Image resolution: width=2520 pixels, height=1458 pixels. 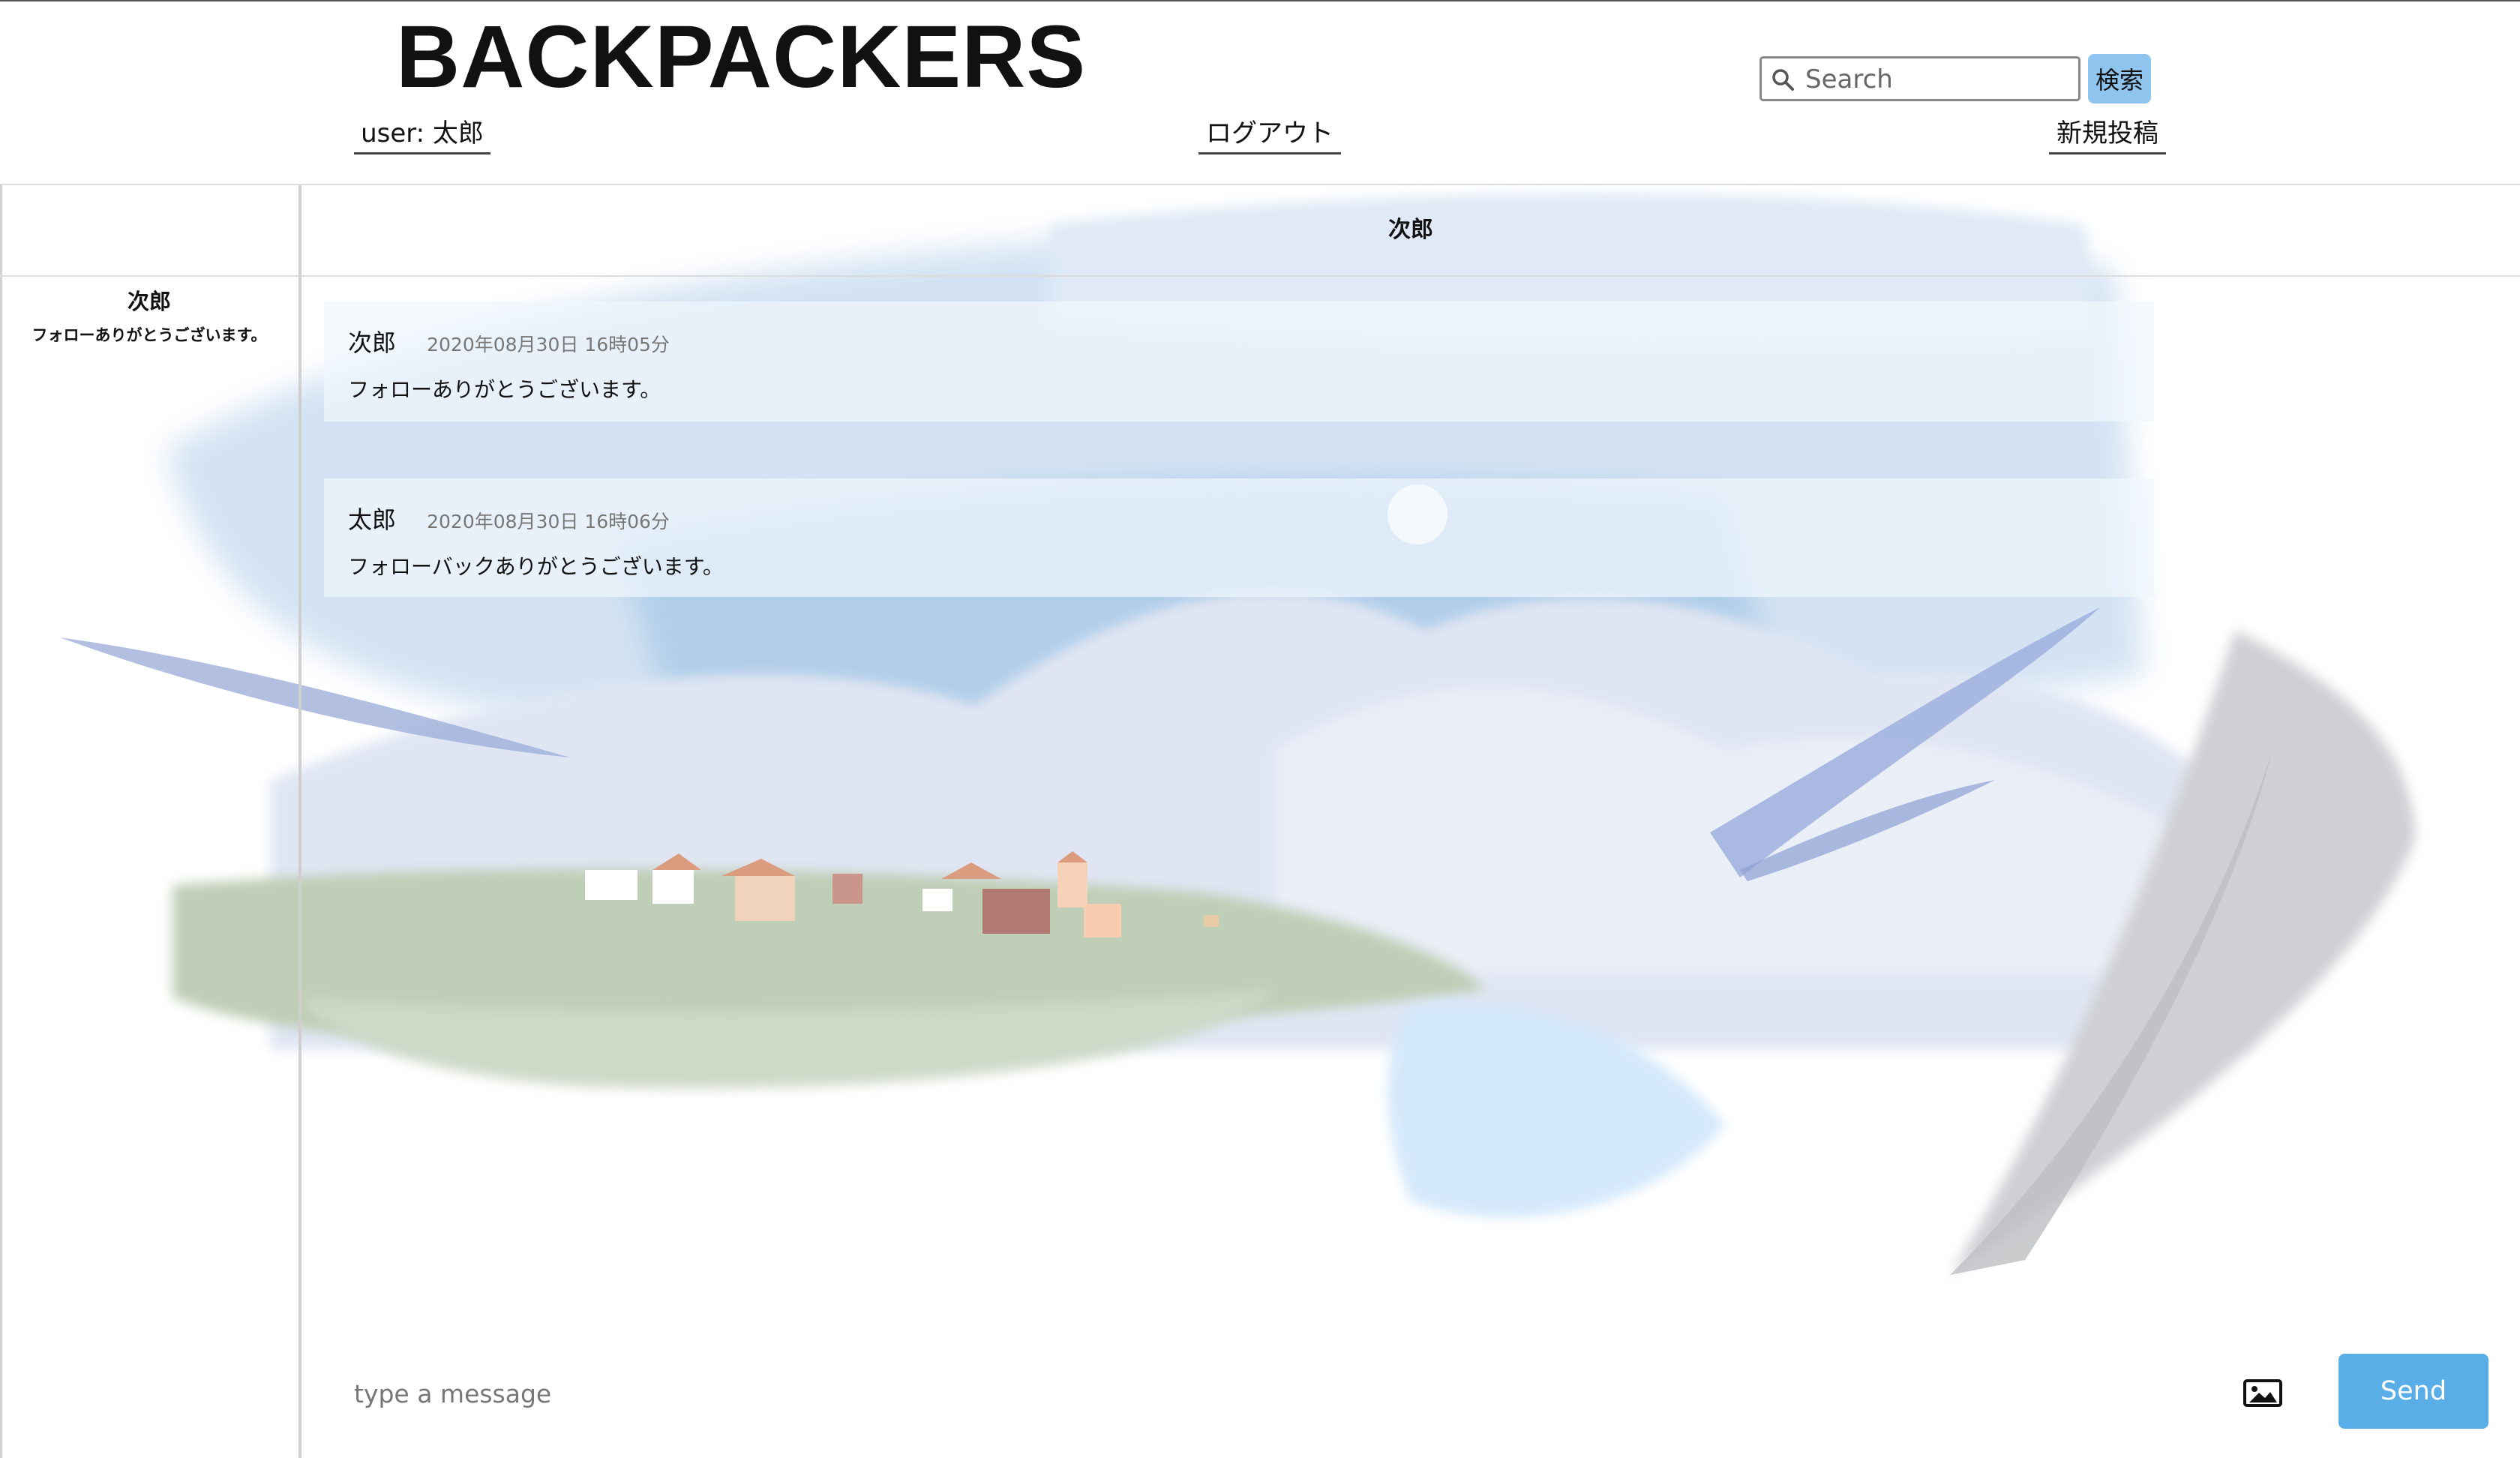 What do you see at coordinates (548, 521) in the screenshot?
I see `message-timestamp: 2020年08月30日 16時06分` at bounding box center [548, 521].